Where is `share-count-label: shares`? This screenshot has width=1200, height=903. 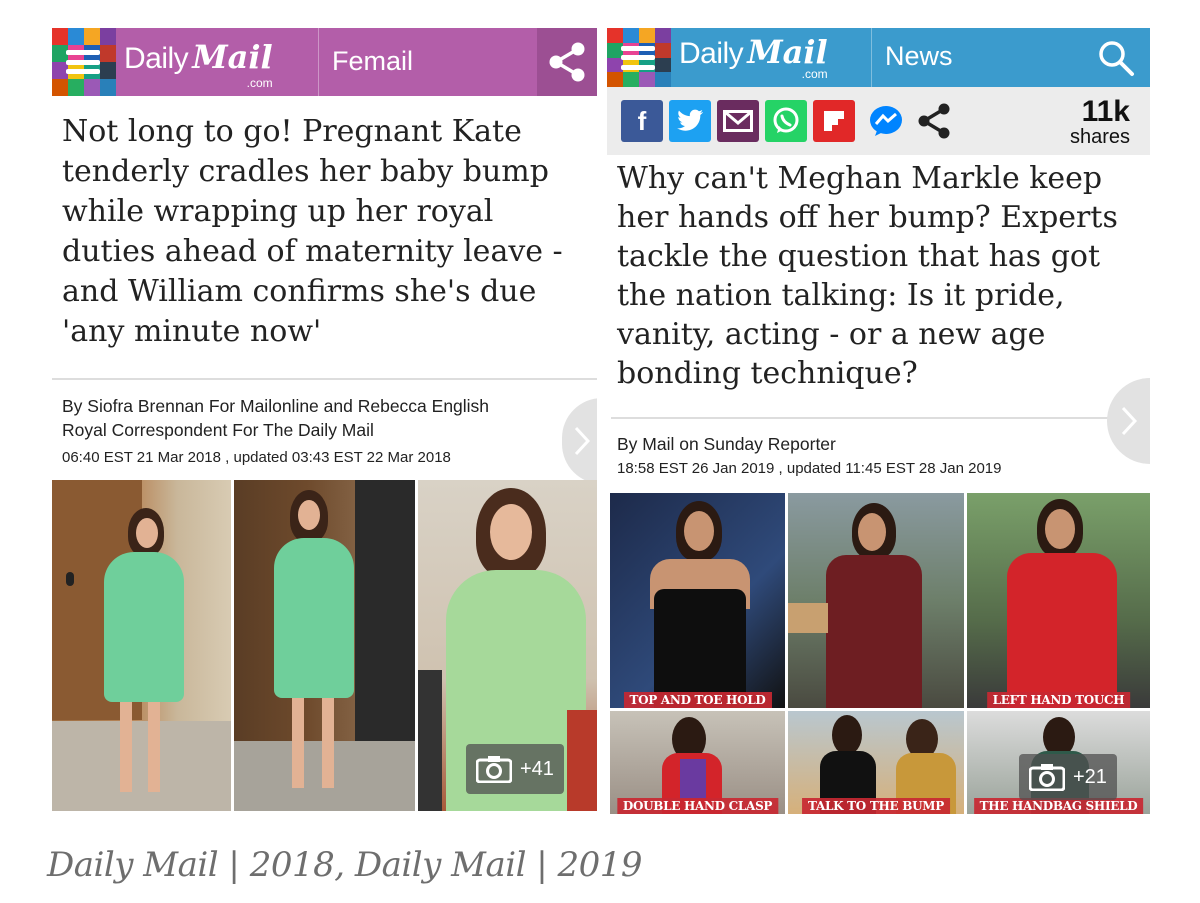 share-count-label: shares is located at coordinates (1099, 137).